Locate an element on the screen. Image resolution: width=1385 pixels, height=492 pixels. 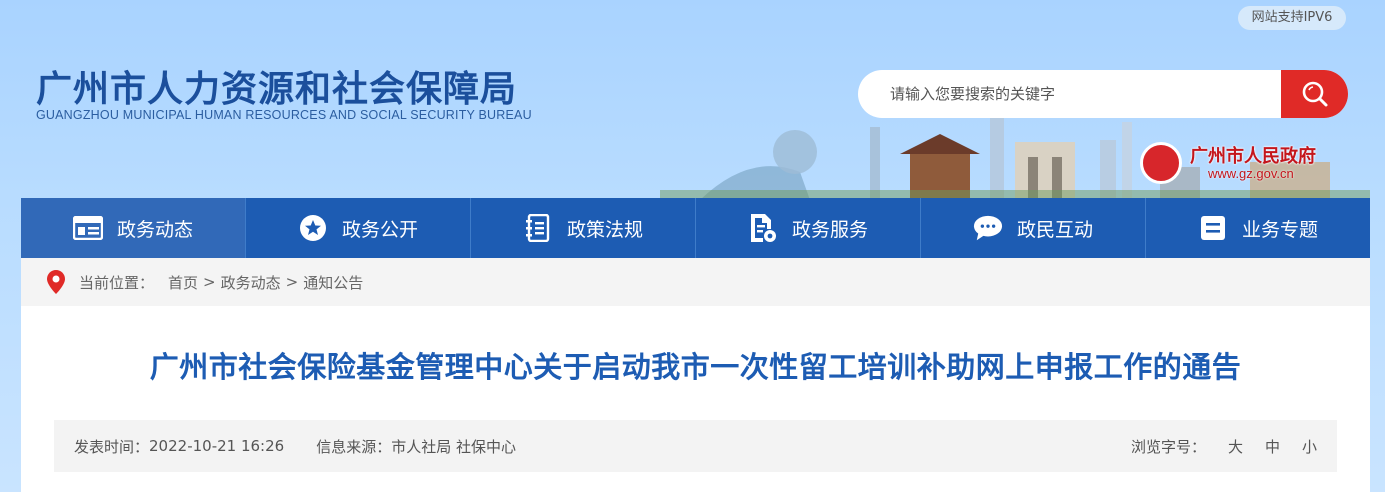
nav-item-policy: 政策法规 is located at coordinates (583, 228).